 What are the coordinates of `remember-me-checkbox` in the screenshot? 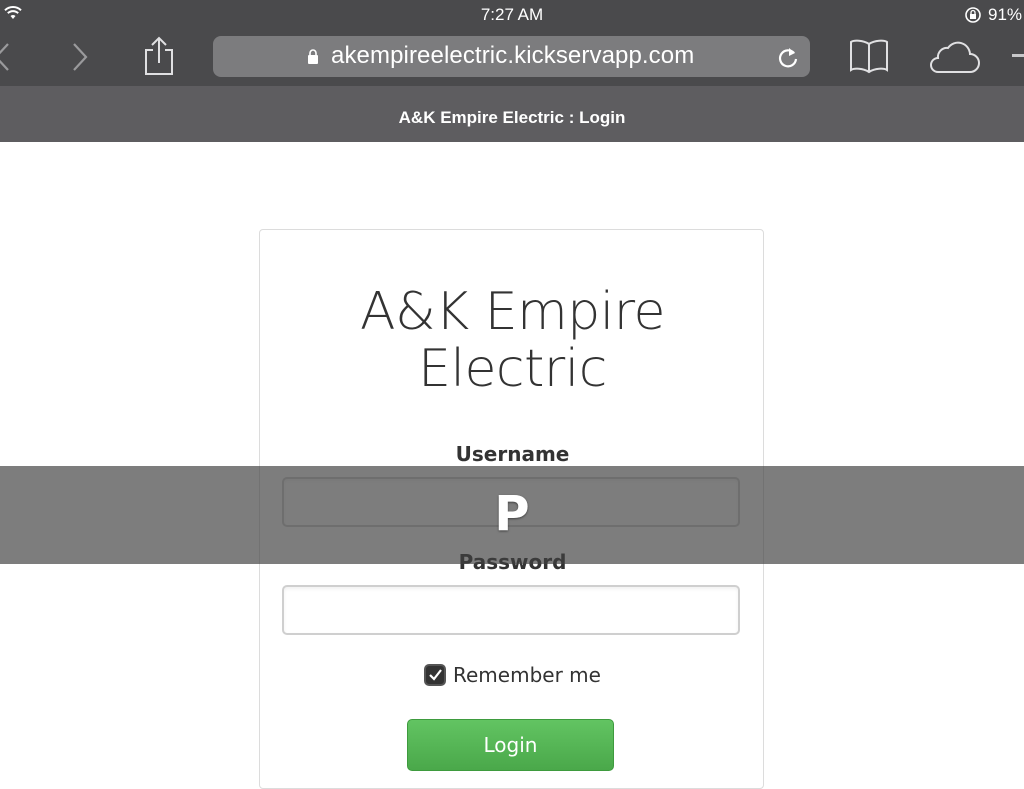 It's located at (435, 675).